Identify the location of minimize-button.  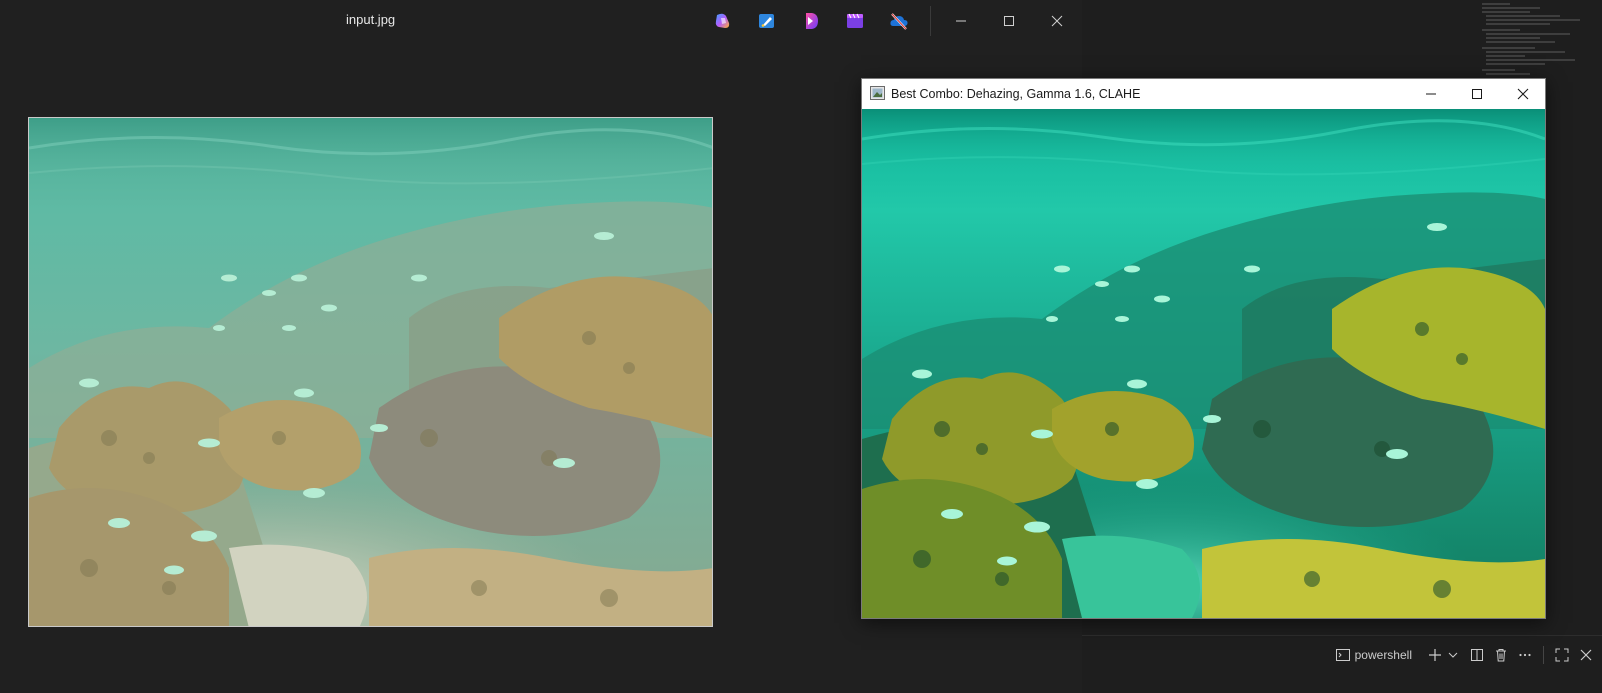
(961, 21).